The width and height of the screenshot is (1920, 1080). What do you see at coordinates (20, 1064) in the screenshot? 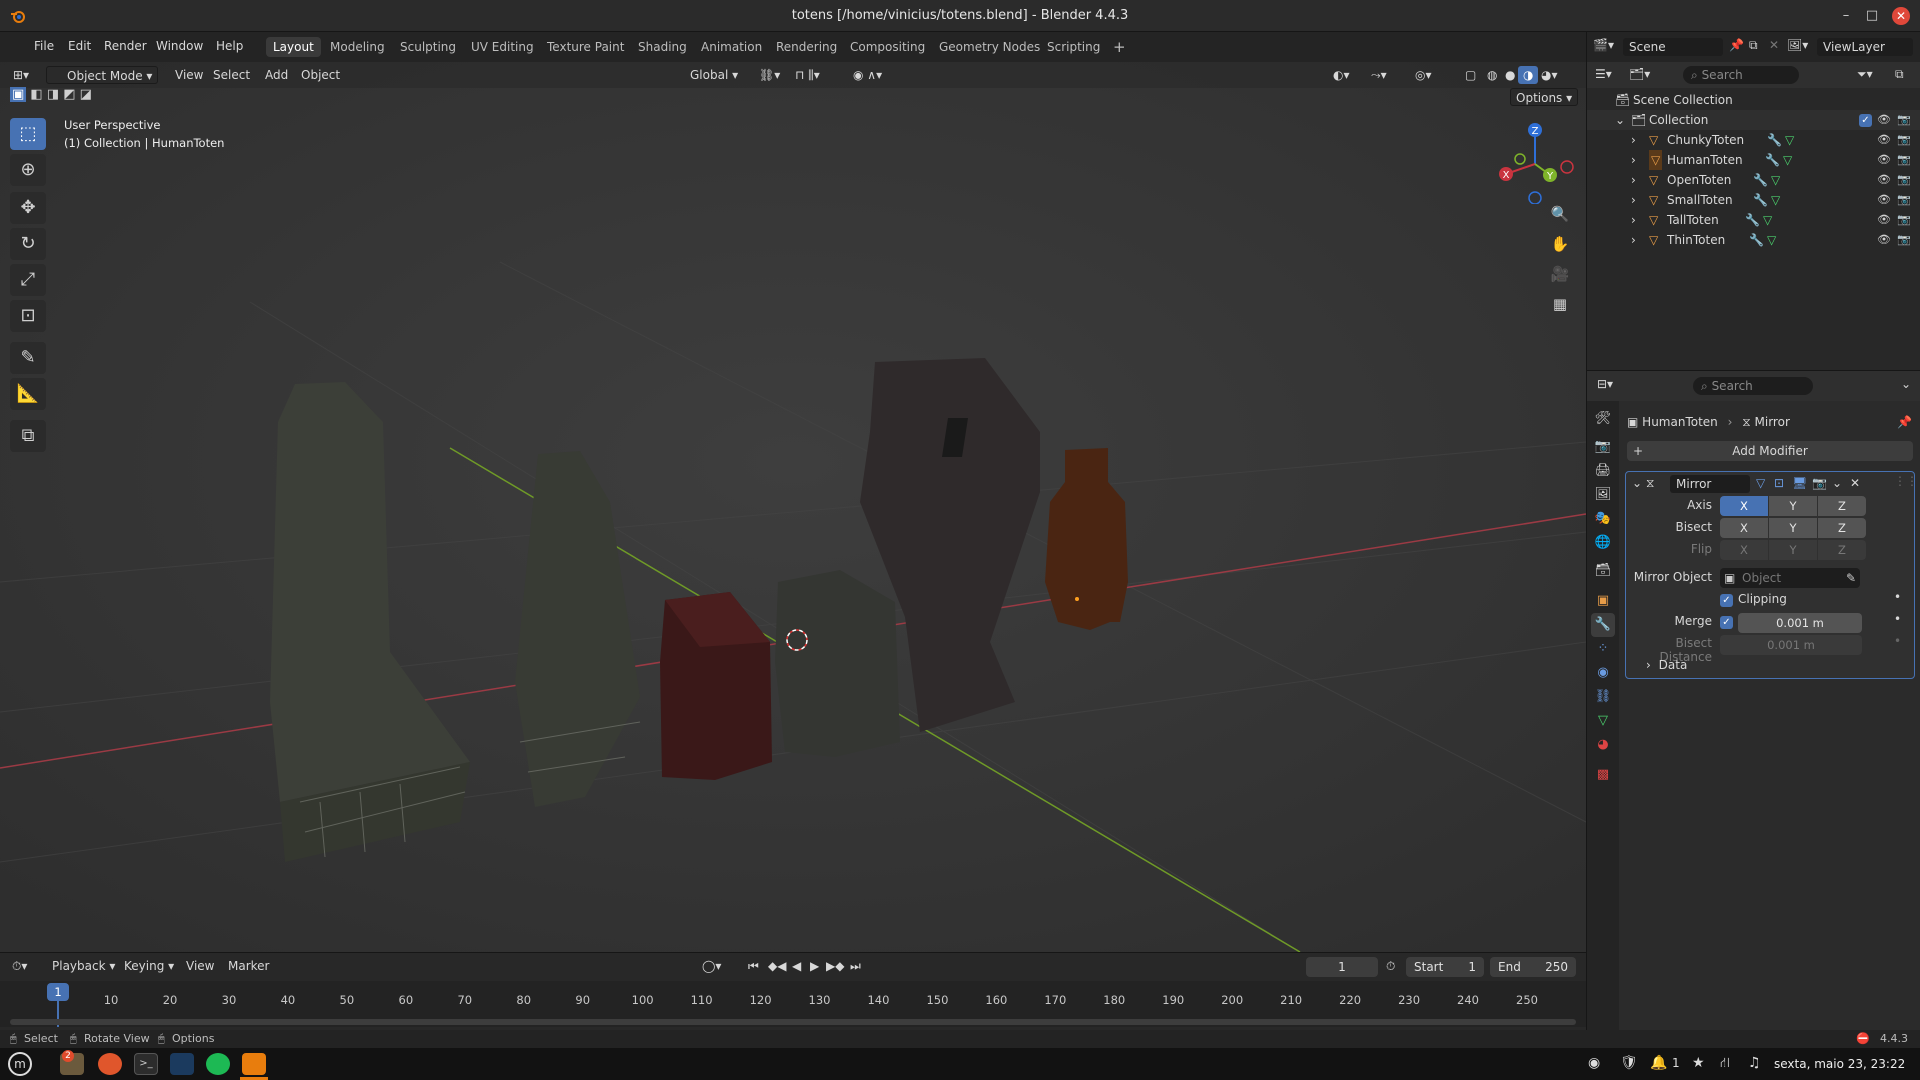
I see `app-launcher-icon: m` at bounding box center [20, 1064].